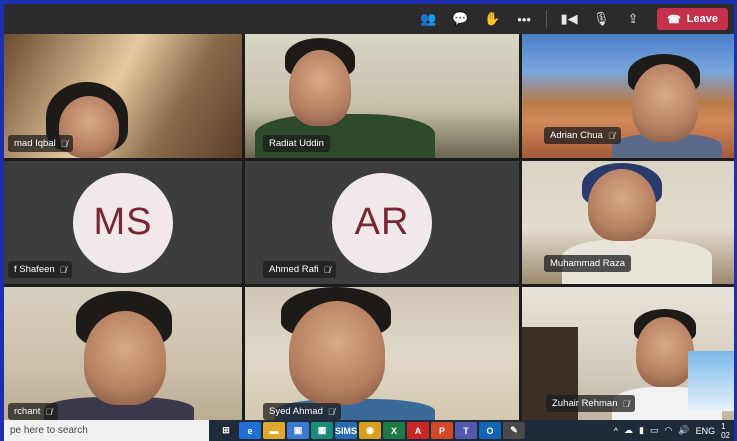  Describe the element at coordinates (723, 426) in the screenshot. I see `clock-time: 1` at that location.